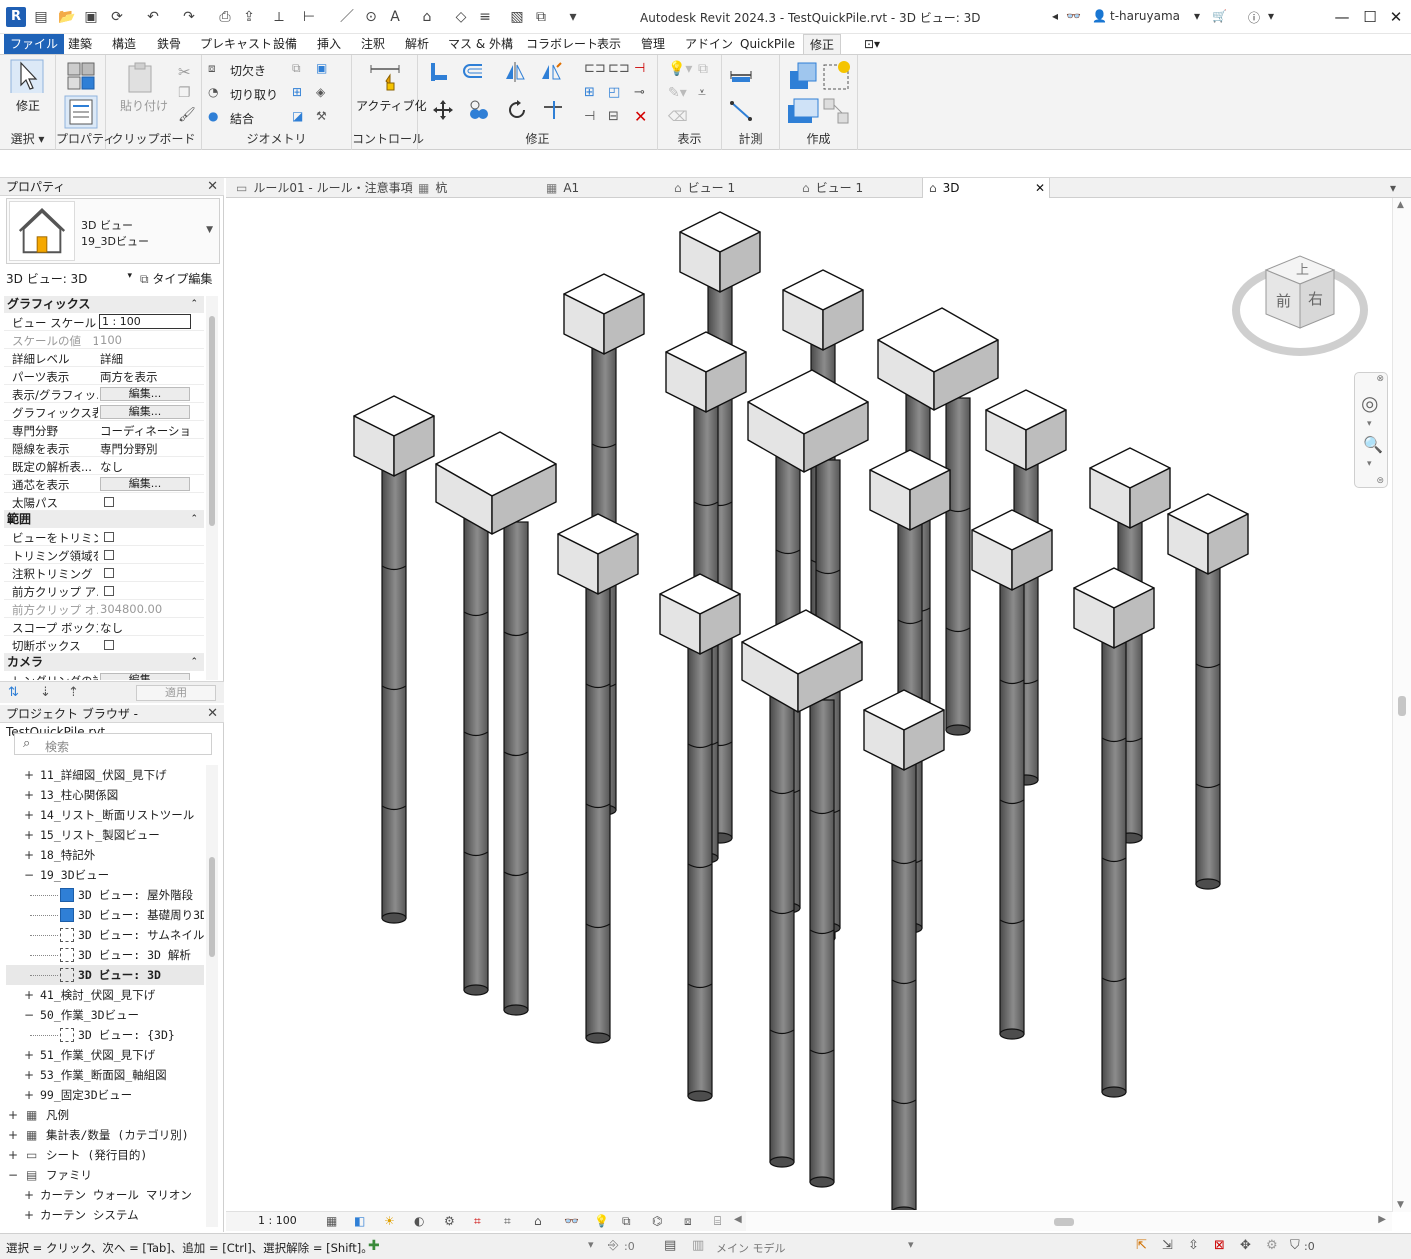 The image size is (1411, 1259). Describe the element at coordinates (986, 188) in the screenshot. I see `tab-view-3d: ⌂ 3D ✕` at that location.